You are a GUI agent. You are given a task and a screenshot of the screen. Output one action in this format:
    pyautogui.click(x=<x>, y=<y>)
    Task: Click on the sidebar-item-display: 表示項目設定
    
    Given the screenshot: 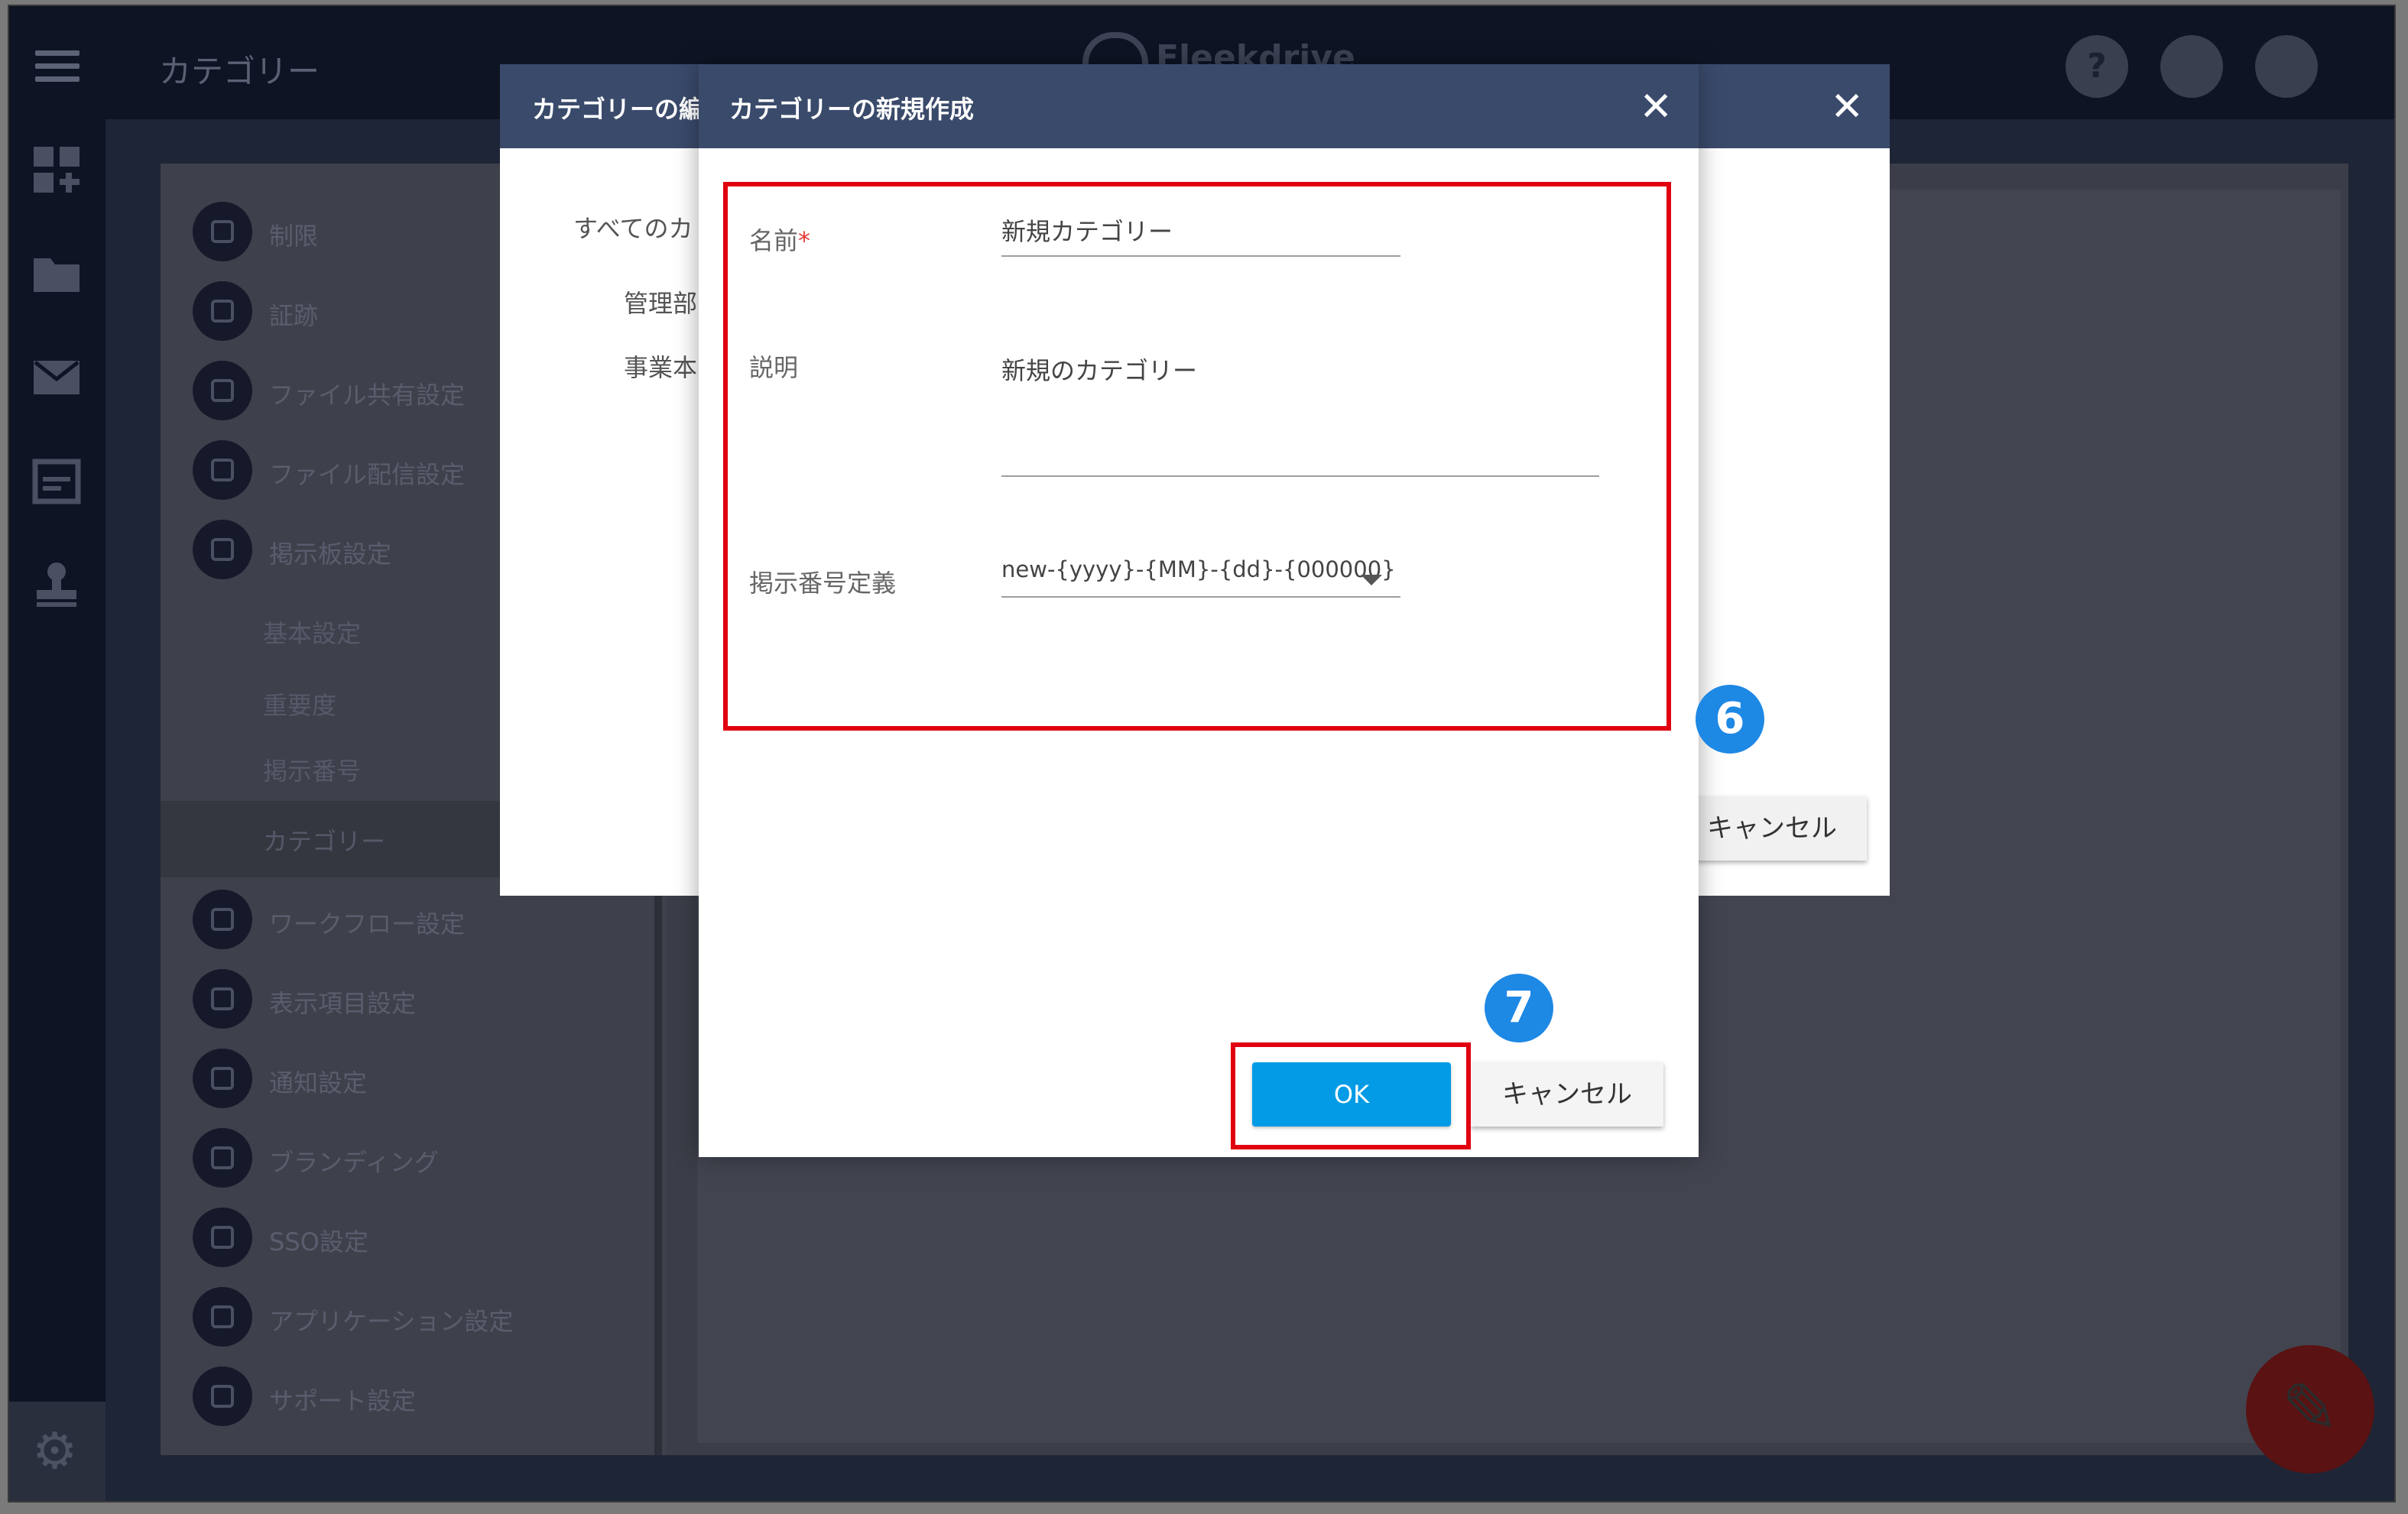 What is the action you would take?
    pyautogui.click(x=422, y=999)
    